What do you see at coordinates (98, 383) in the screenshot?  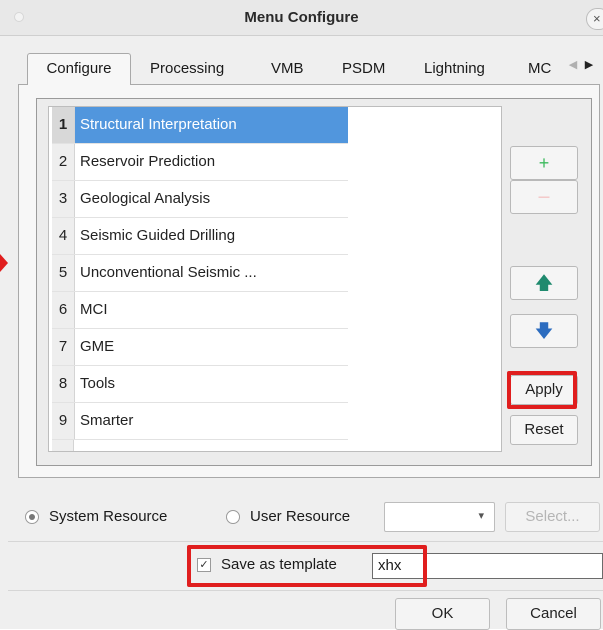 I see `item-label: Tools` at bounding box center [98, 383].